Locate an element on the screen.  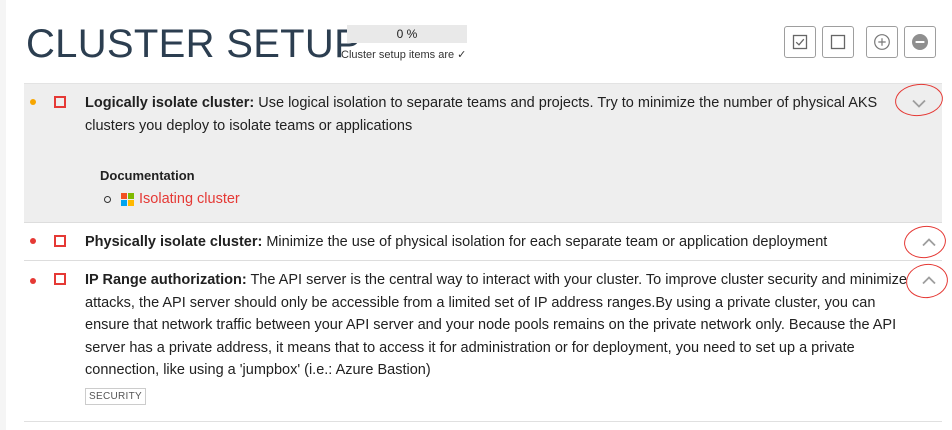
empty-box-icon is located at coordinates (838, 42).